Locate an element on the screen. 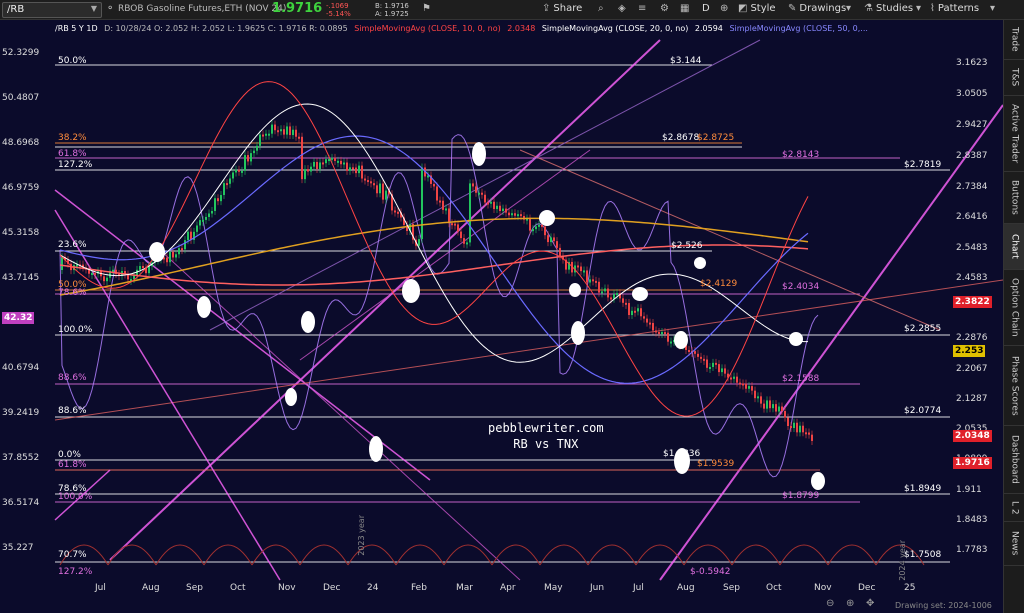 The height and width of the screenshot is (613, 1024). style-button: ◩ Style is located at coordinates (757, 8).